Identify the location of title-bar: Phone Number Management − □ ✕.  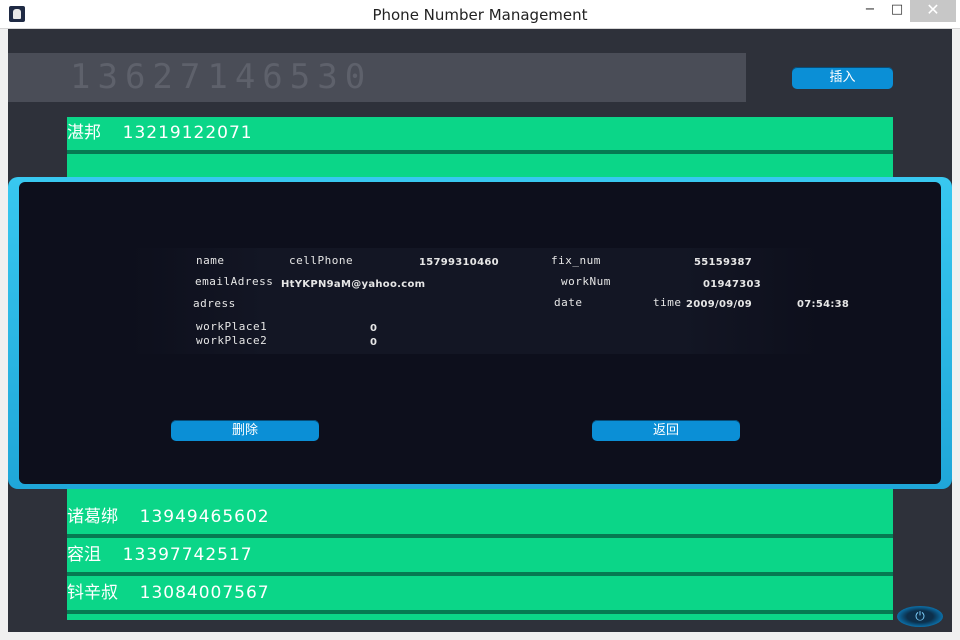
(480, 14).